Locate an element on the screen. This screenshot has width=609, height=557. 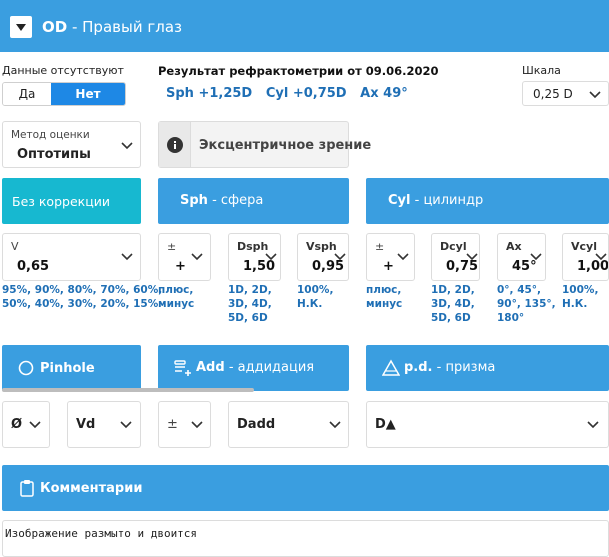
scale-value: 0,25 D is located at coordinates (553, 94).